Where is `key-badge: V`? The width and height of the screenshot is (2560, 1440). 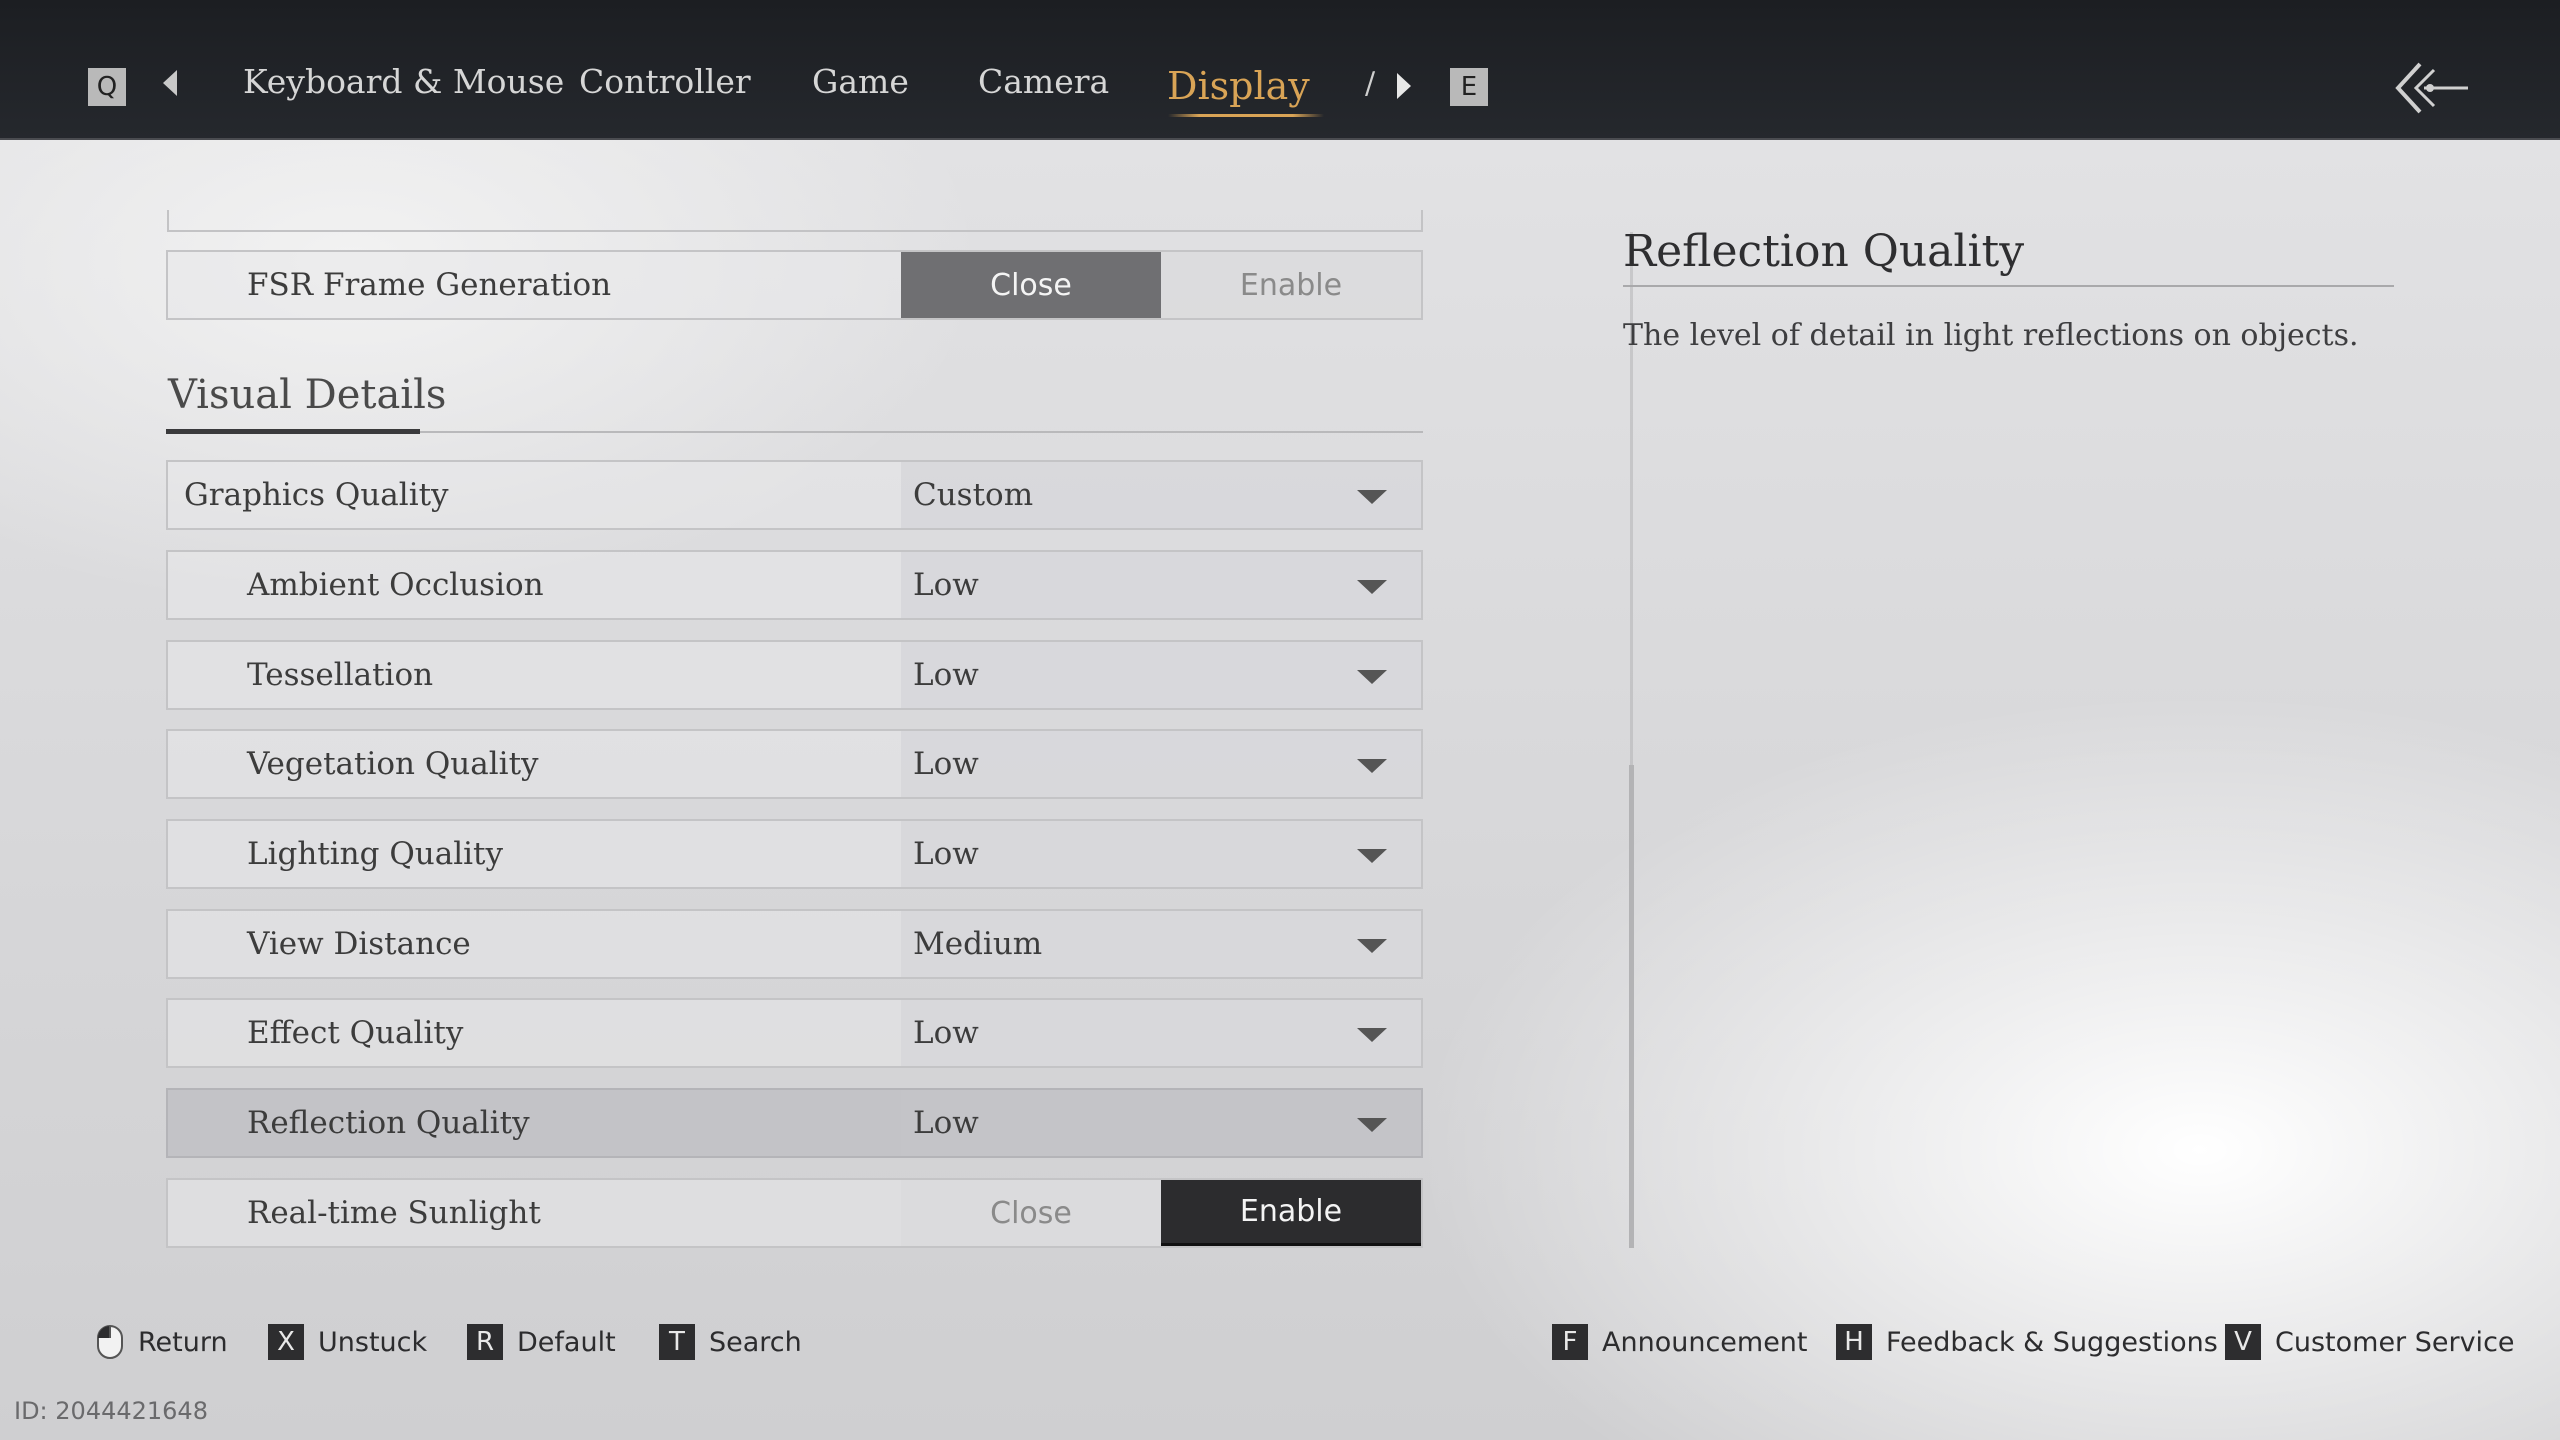
key-badge: V is located at coordinates (2243, 1342).